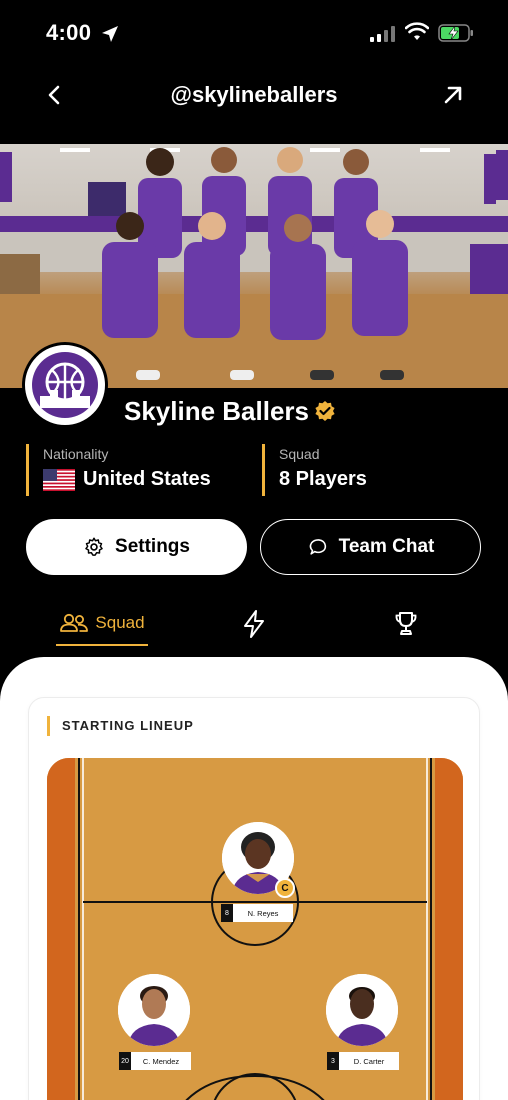  What do you see at coordinates (386, 546) in the screenshot?
I see `team-chat-button-label: Team Chat` at bounding box center [386, 546].